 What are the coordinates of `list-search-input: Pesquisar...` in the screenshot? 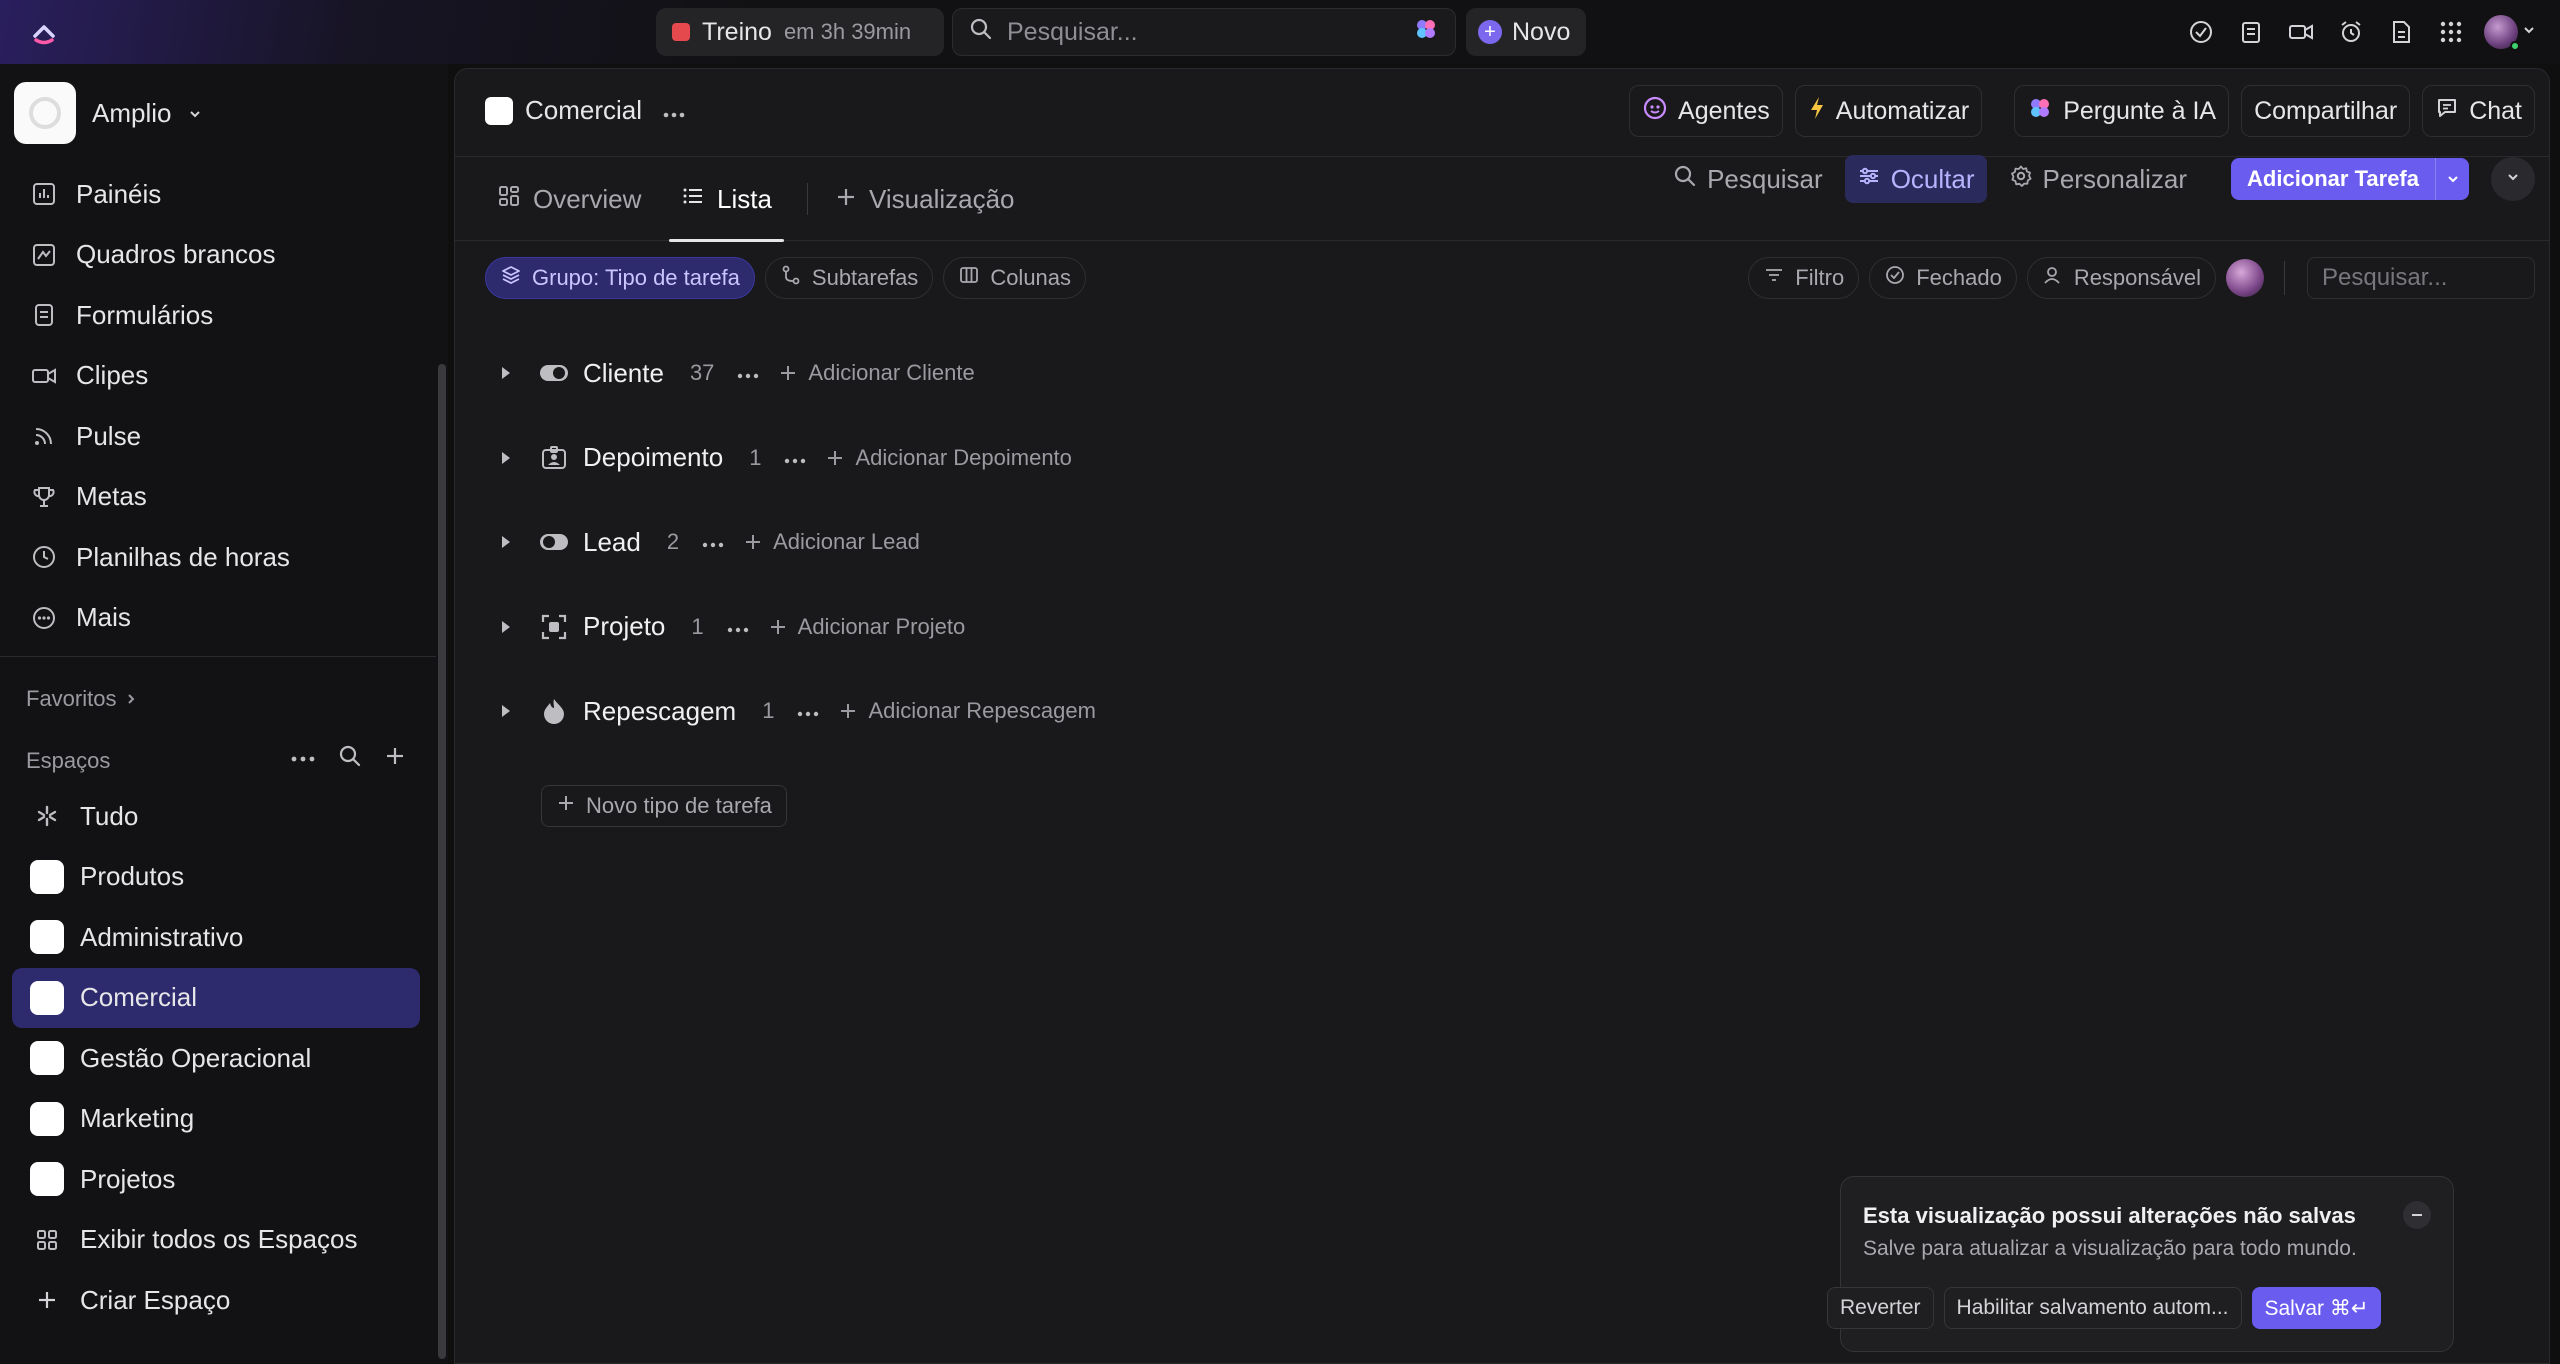 It's located at (2421, 278).